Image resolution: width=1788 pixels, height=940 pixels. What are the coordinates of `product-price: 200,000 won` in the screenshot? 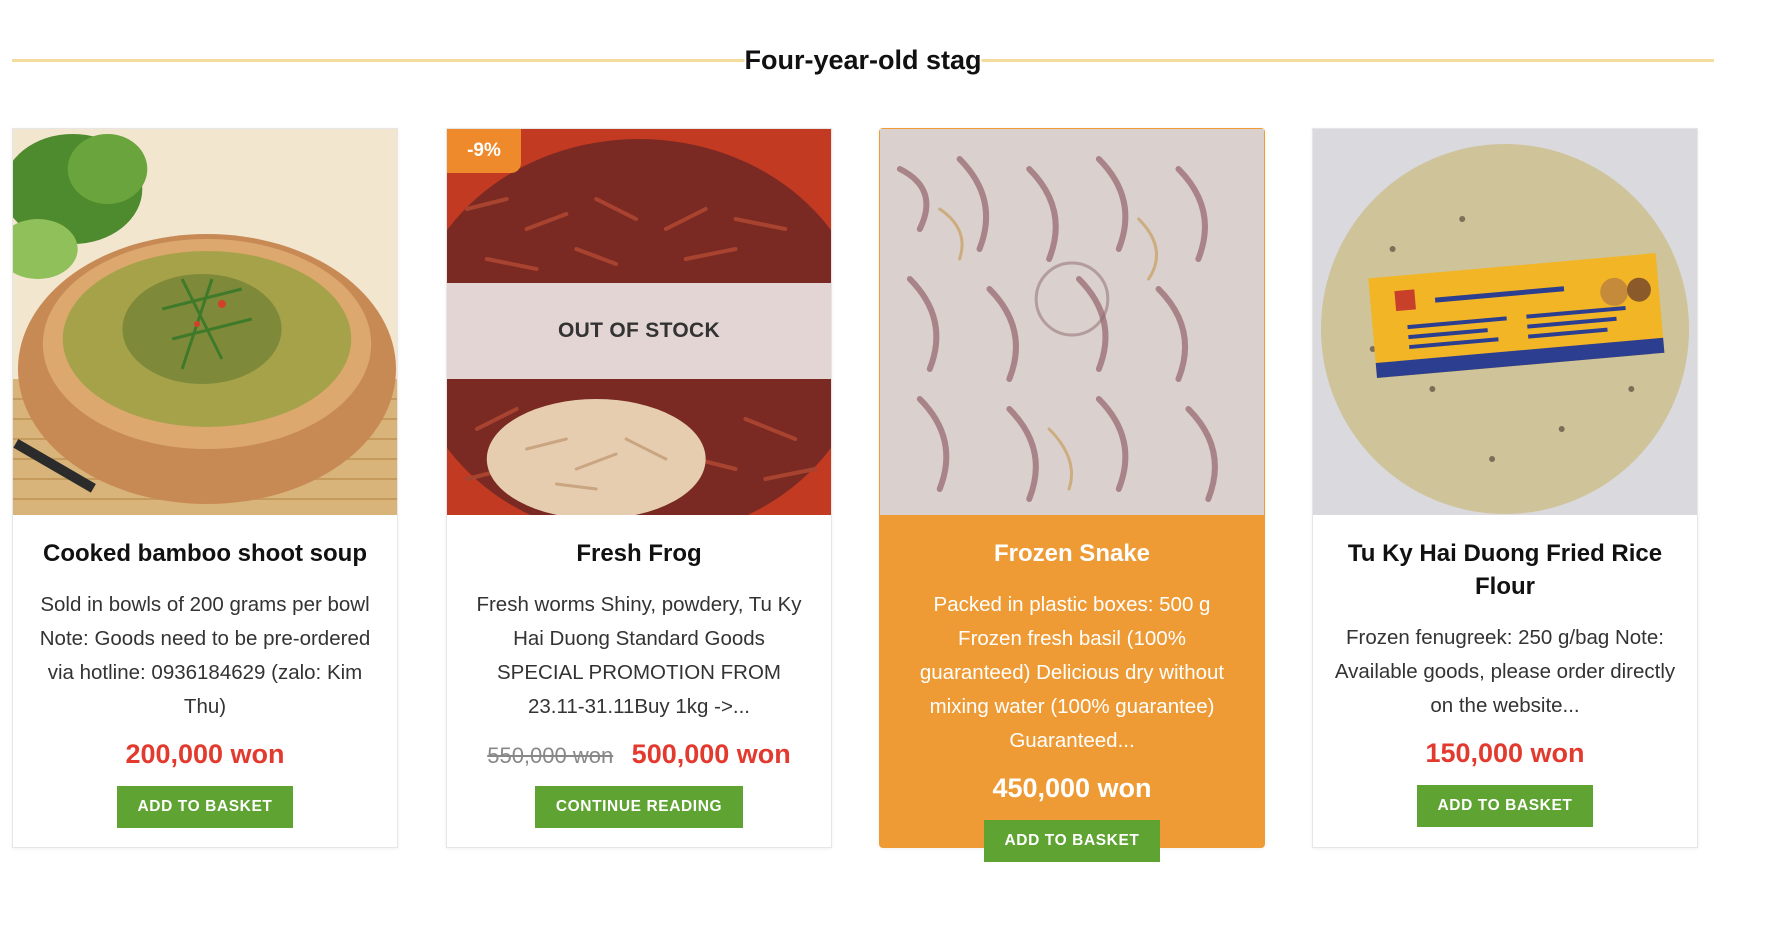 It's located at (205, 754).